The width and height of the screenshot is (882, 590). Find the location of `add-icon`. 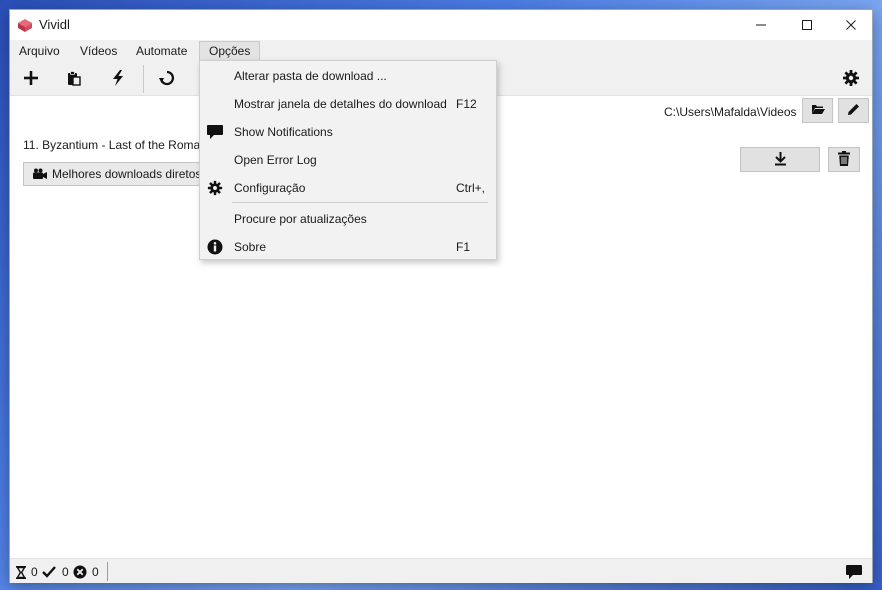

add-icon is located at coordinates (31, 79).